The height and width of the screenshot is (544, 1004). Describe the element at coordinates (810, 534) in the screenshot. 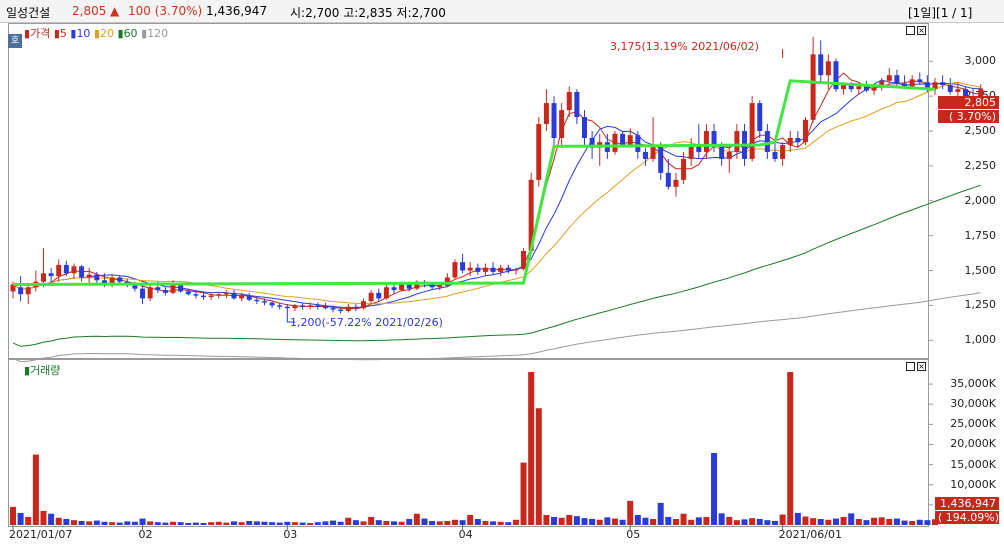

I see `date-x-tick: 2021/06/01` at that location.